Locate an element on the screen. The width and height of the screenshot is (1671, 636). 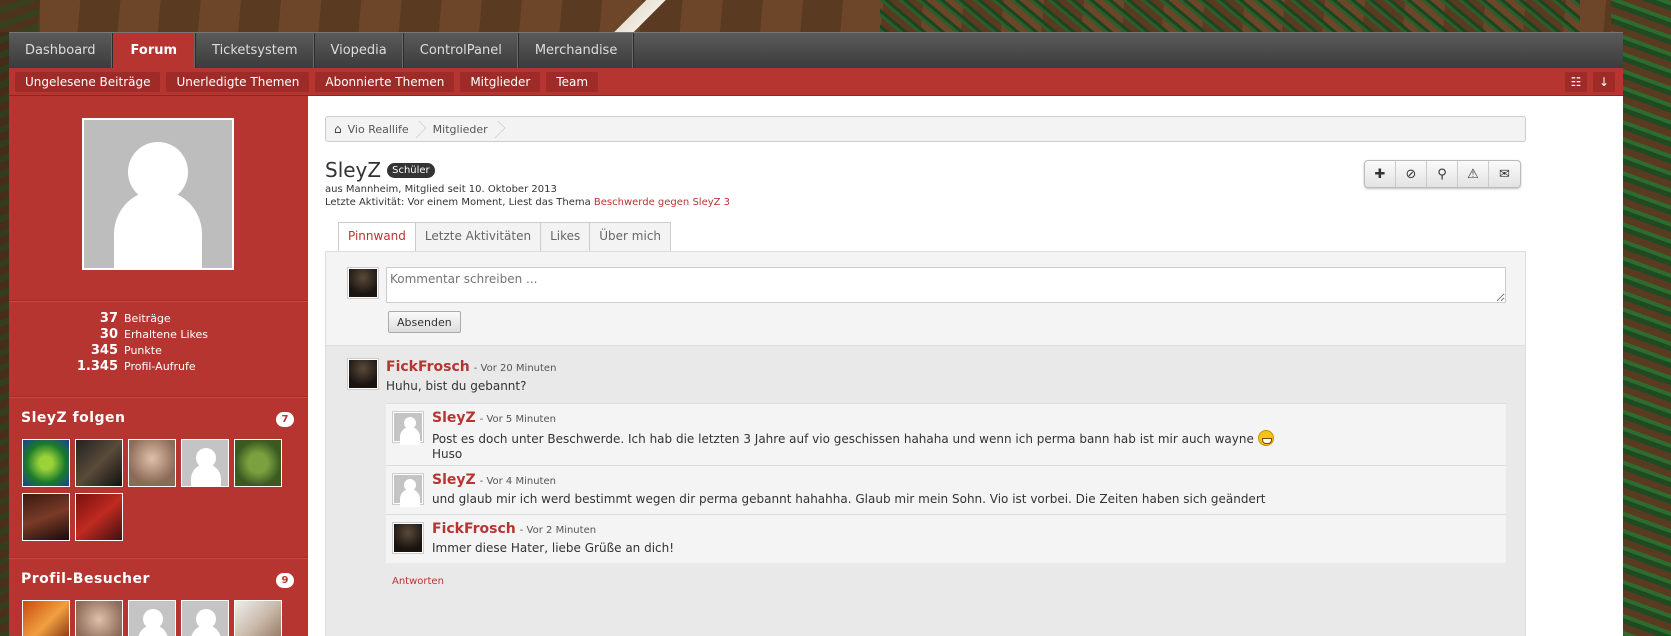
tab-about: Über mich is located at coordinates (630, 237).